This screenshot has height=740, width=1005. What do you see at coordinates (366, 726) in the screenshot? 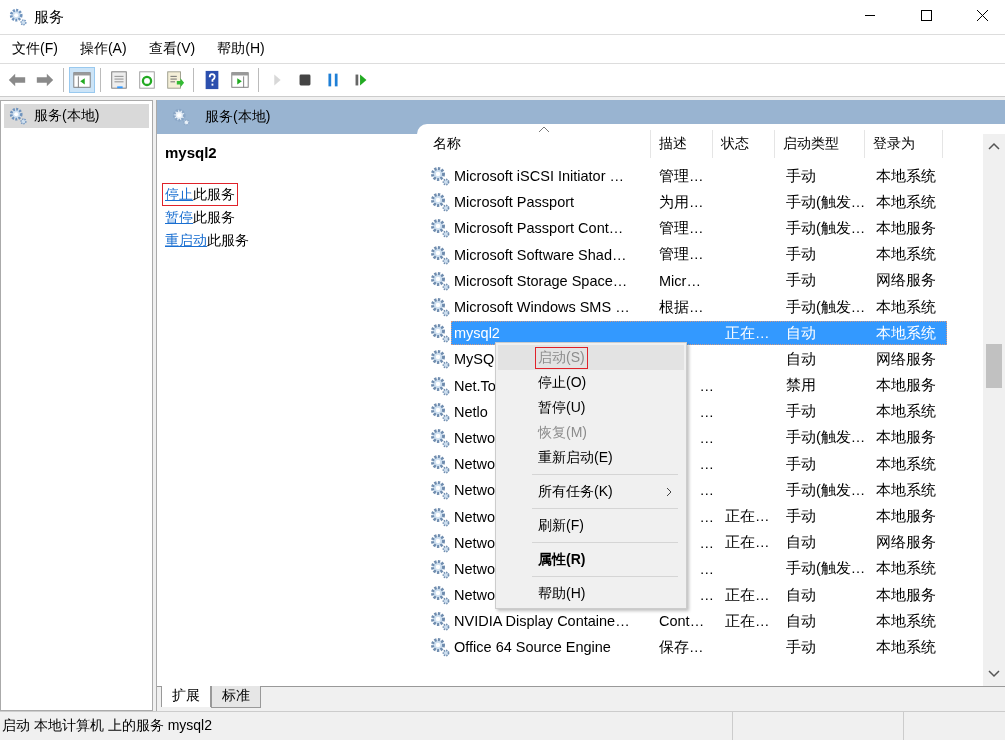
I see `status-text: 启动 本地计算机 上的服务 mysql2` at bounding box center [366, 726].